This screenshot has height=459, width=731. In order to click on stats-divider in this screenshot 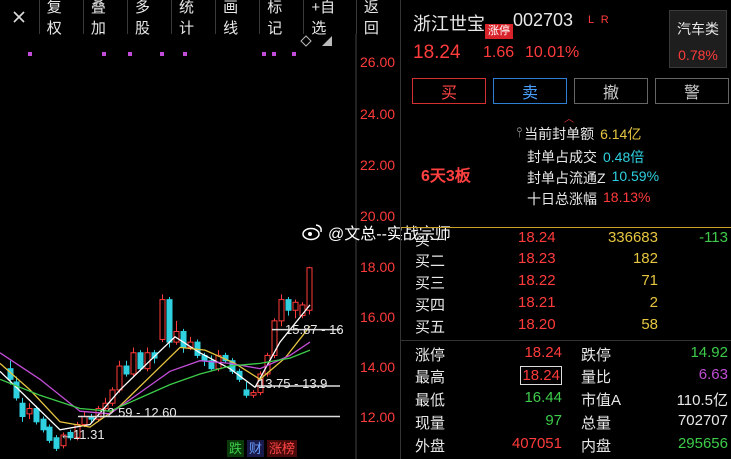, I will do `click(566, 340)`.